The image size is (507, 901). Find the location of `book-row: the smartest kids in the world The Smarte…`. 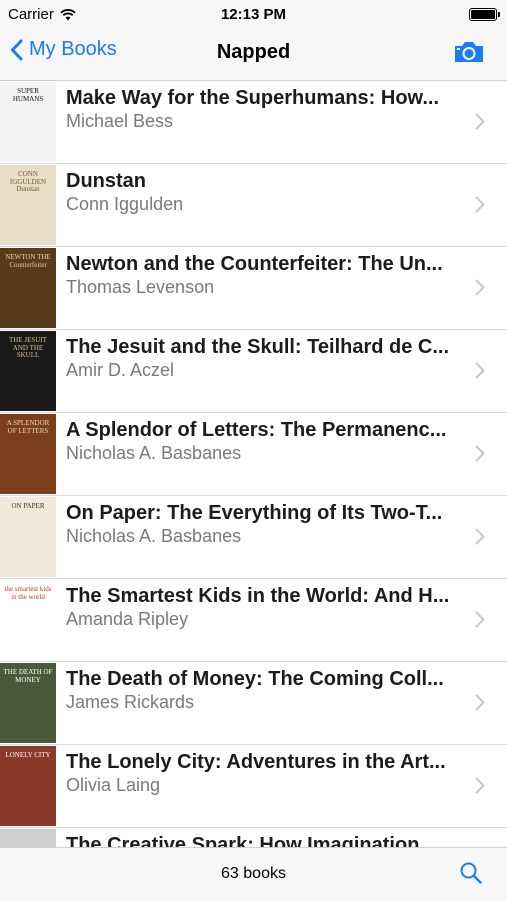

book-row: the smartest kids in the world The Smarte… is located at coordinates (253, 620).